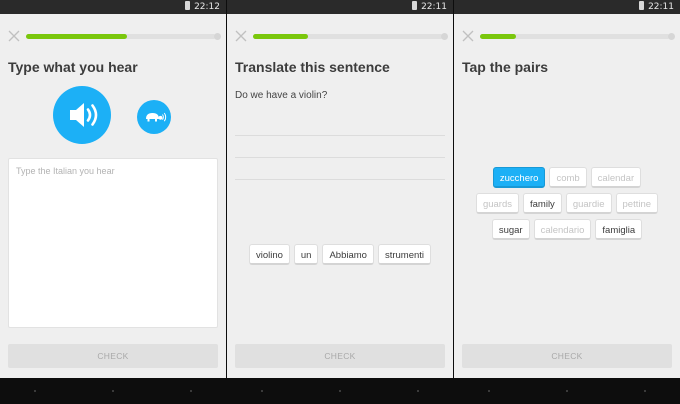 The width and height of the screenshot is (680, 404). I want to click on pair-tile: guardie, so click(588, 203).